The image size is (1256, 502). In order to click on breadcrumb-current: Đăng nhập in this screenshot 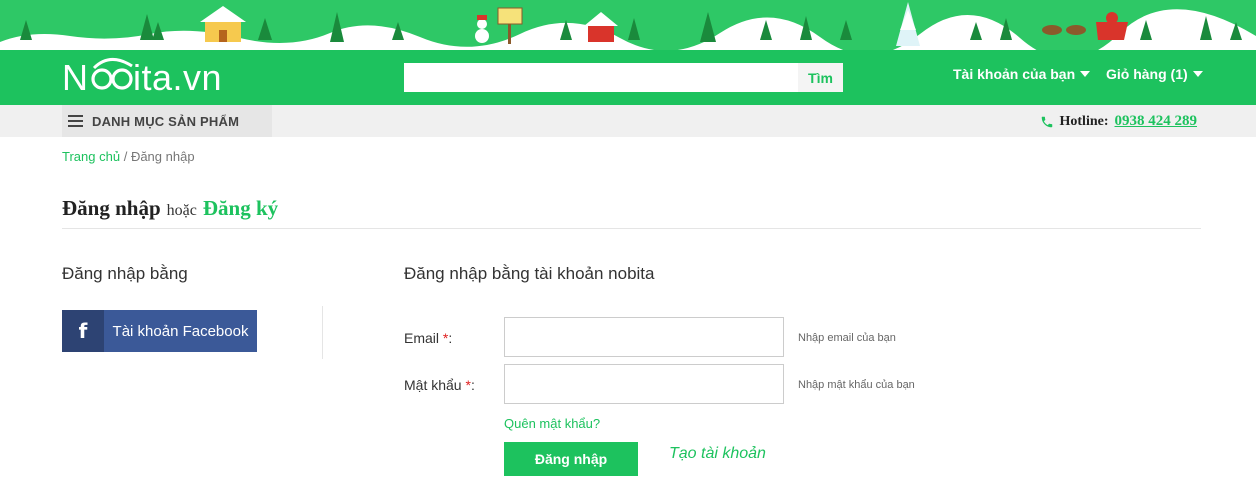, I will do `click(162, 156)`.